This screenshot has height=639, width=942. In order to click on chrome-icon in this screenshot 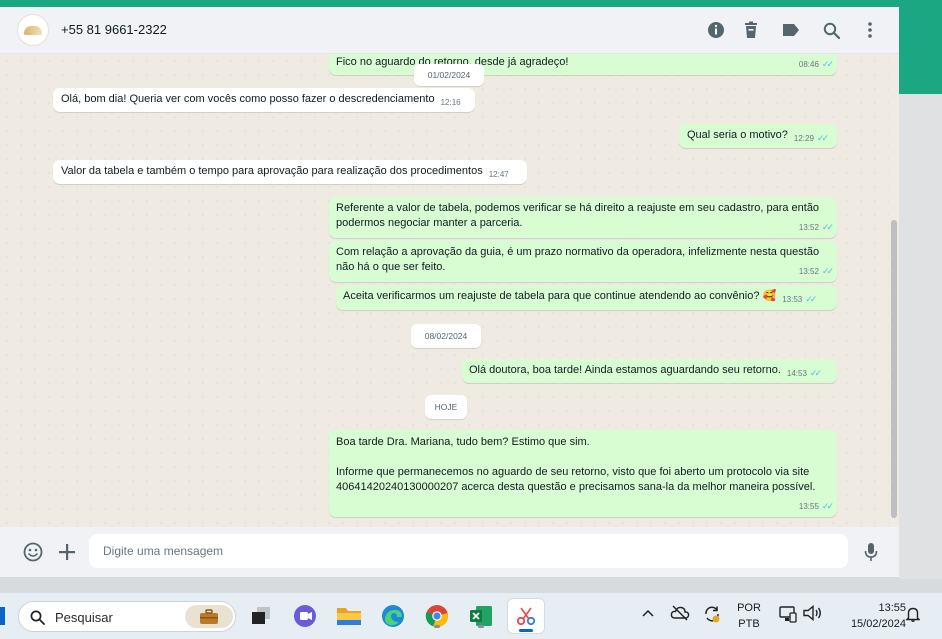, I will do `click(437, 616)`.